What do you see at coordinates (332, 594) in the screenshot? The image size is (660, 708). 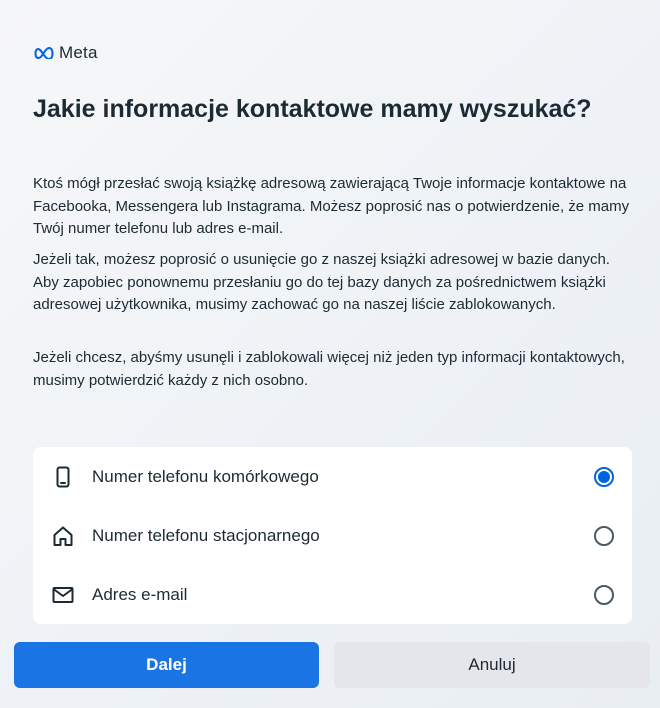 I see `option-email: Adres e-mail` at bounding box center [332, 594].